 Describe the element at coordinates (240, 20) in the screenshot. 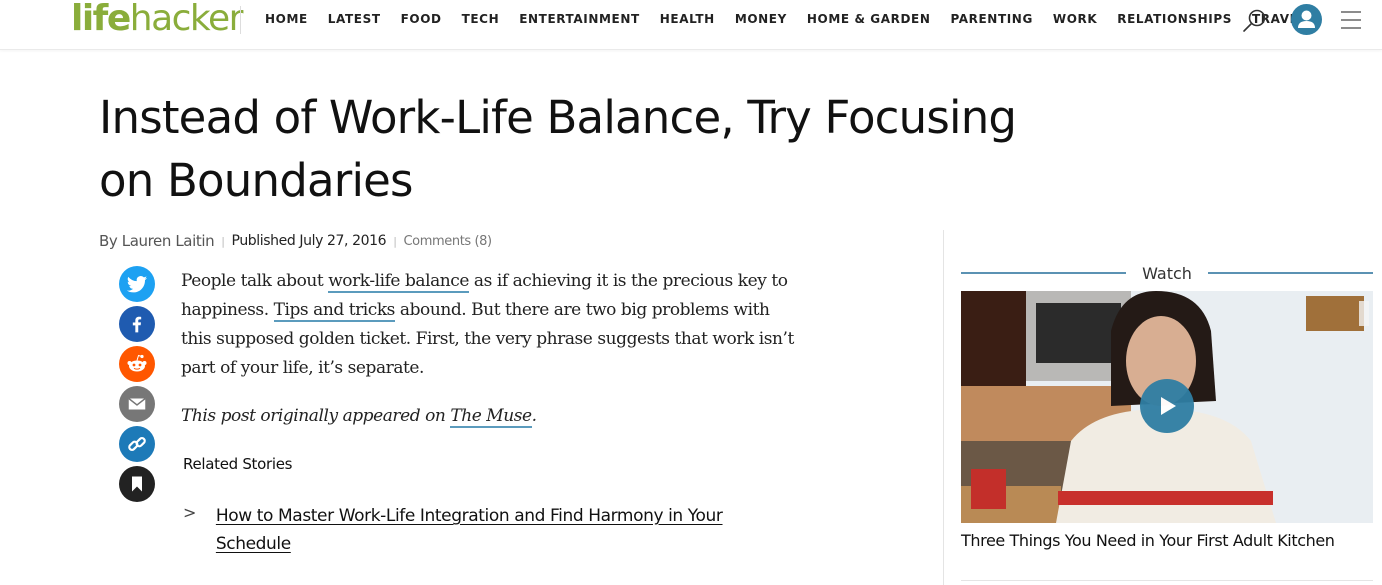

I see `logo-divider` at that location.